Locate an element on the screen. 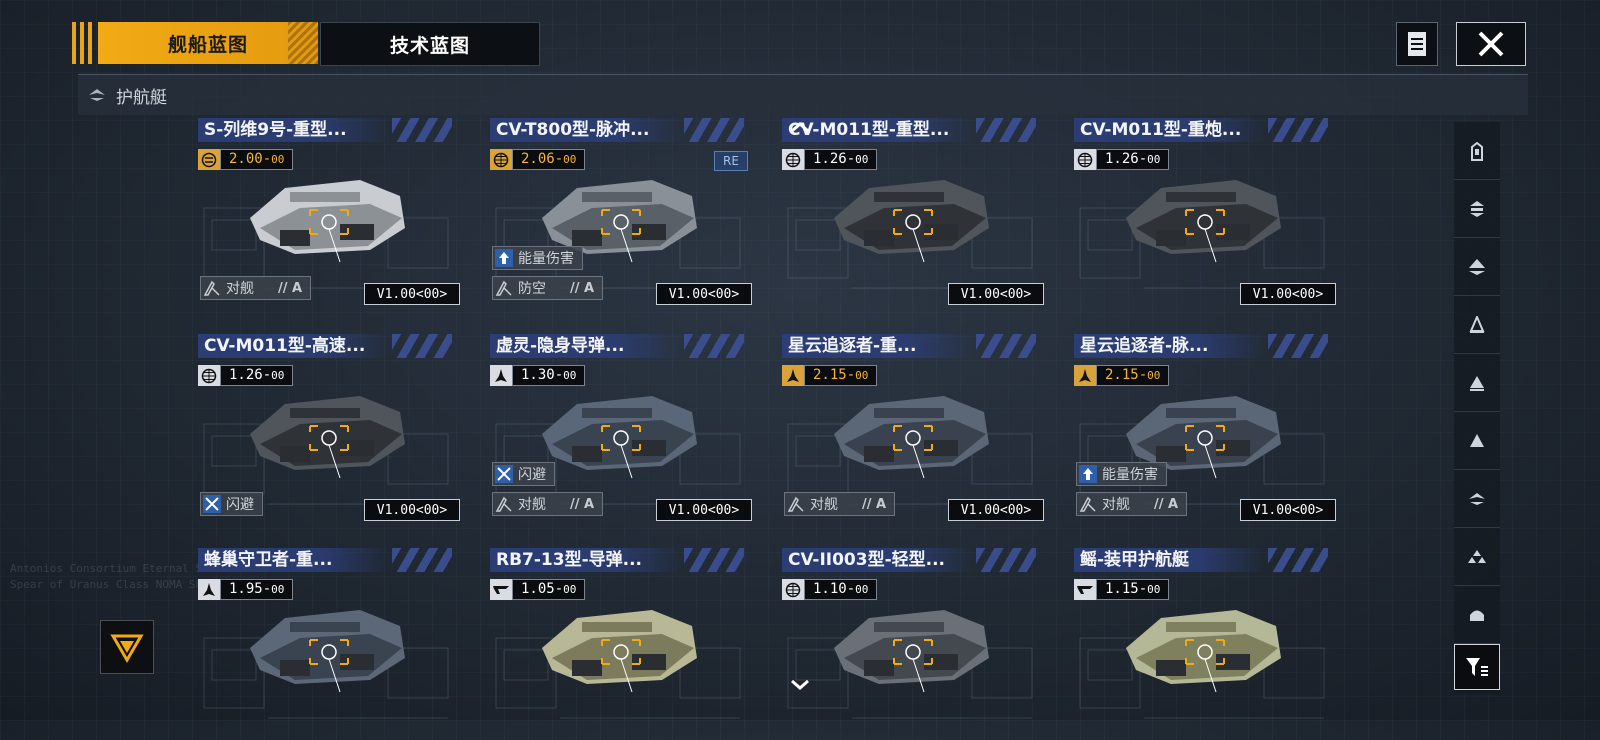 The height and width of the screenshot is (740, 1600). scroll-down-button is located at coordinates (800, 685).